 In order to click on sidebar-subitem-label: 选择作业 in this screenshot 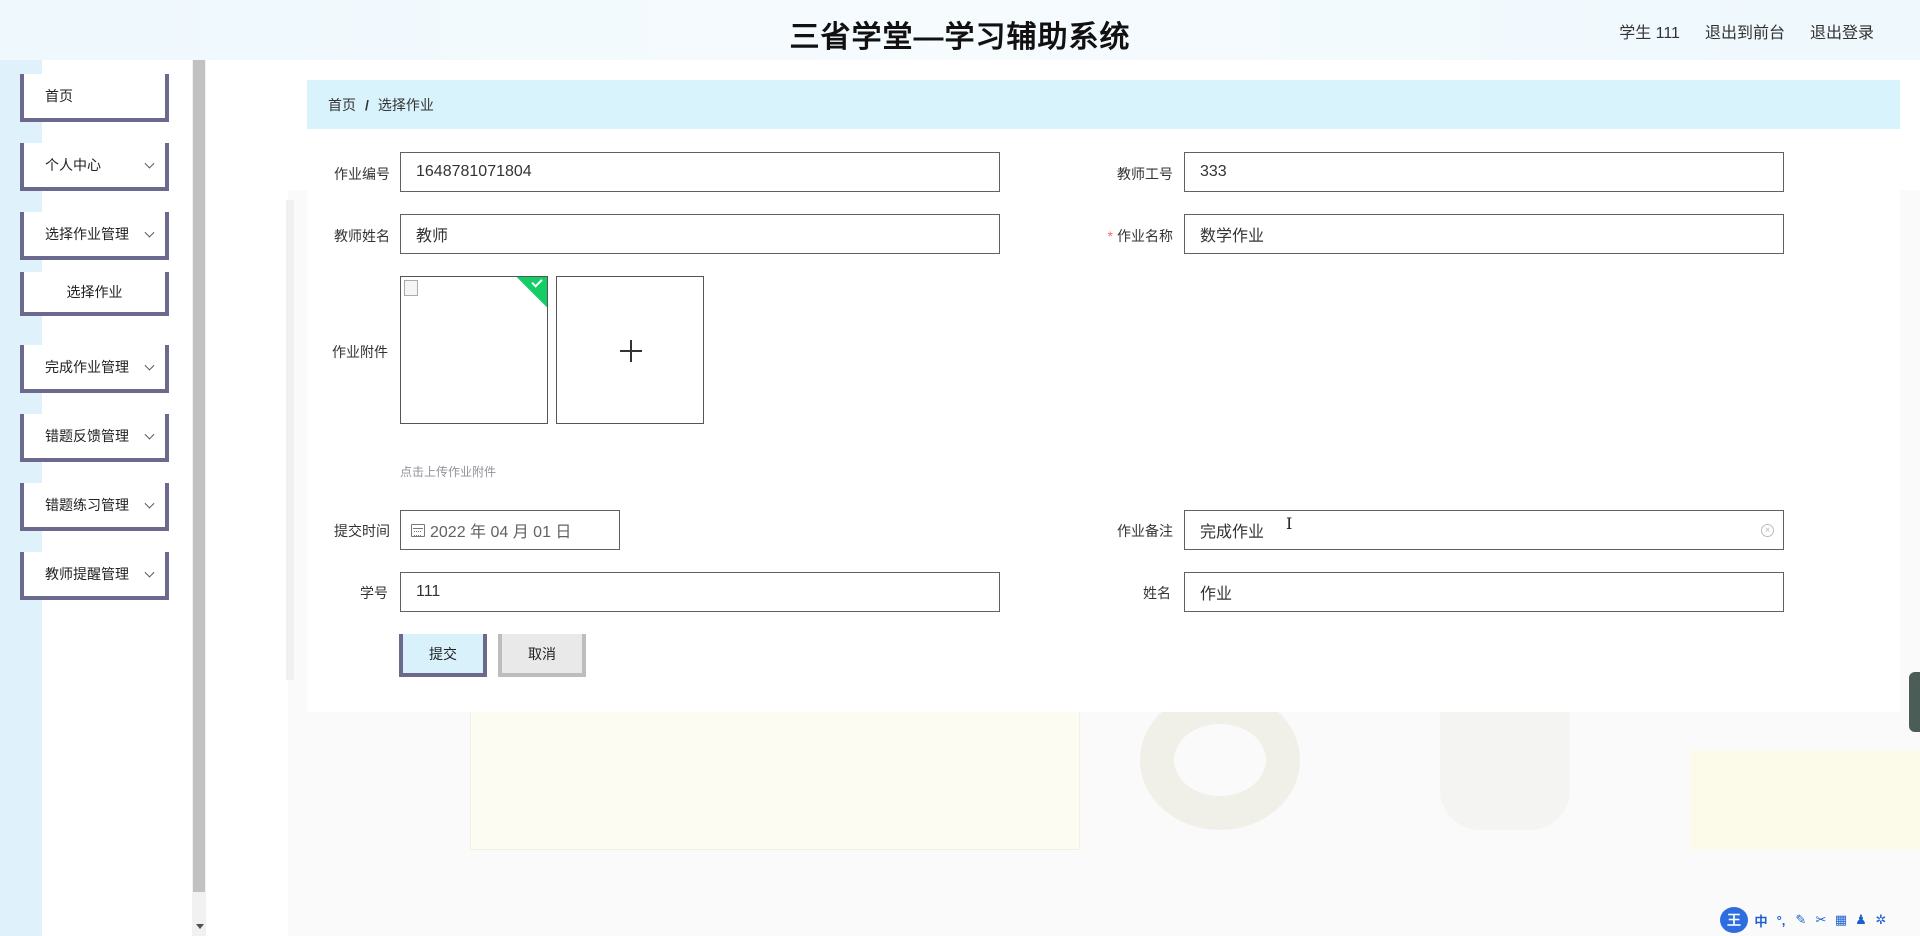, I will do `click(94, 292)`.